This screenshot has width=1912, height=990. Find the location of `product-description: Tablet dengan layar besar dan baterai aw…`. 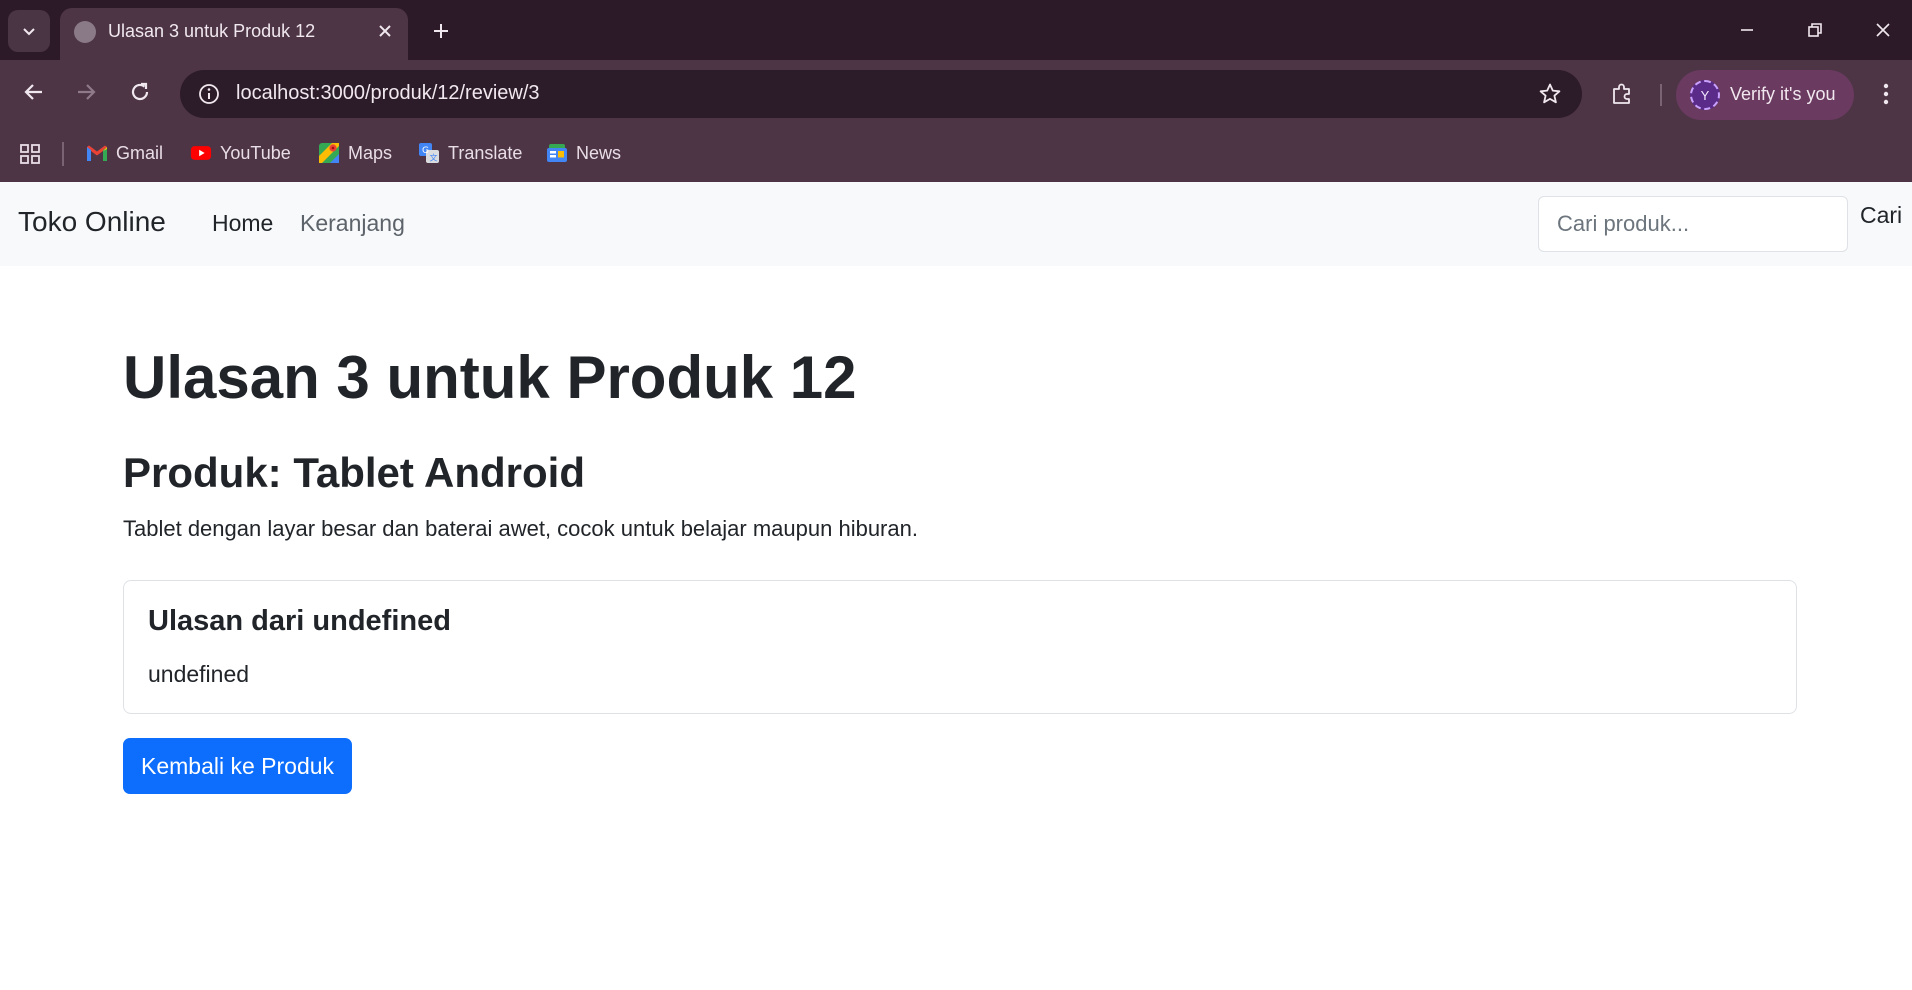

product-description: Tablet dengan layar besar dan baterai aw… is located at coordinates (520, 528).